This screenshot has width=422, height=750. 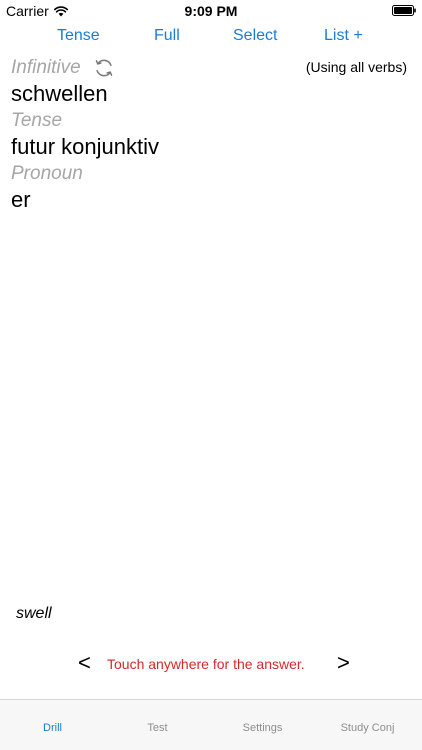 What do you see at coordinates (157, 728) in the screenshot?
I see `tab-test: Test` at bounding box center [157, 728].